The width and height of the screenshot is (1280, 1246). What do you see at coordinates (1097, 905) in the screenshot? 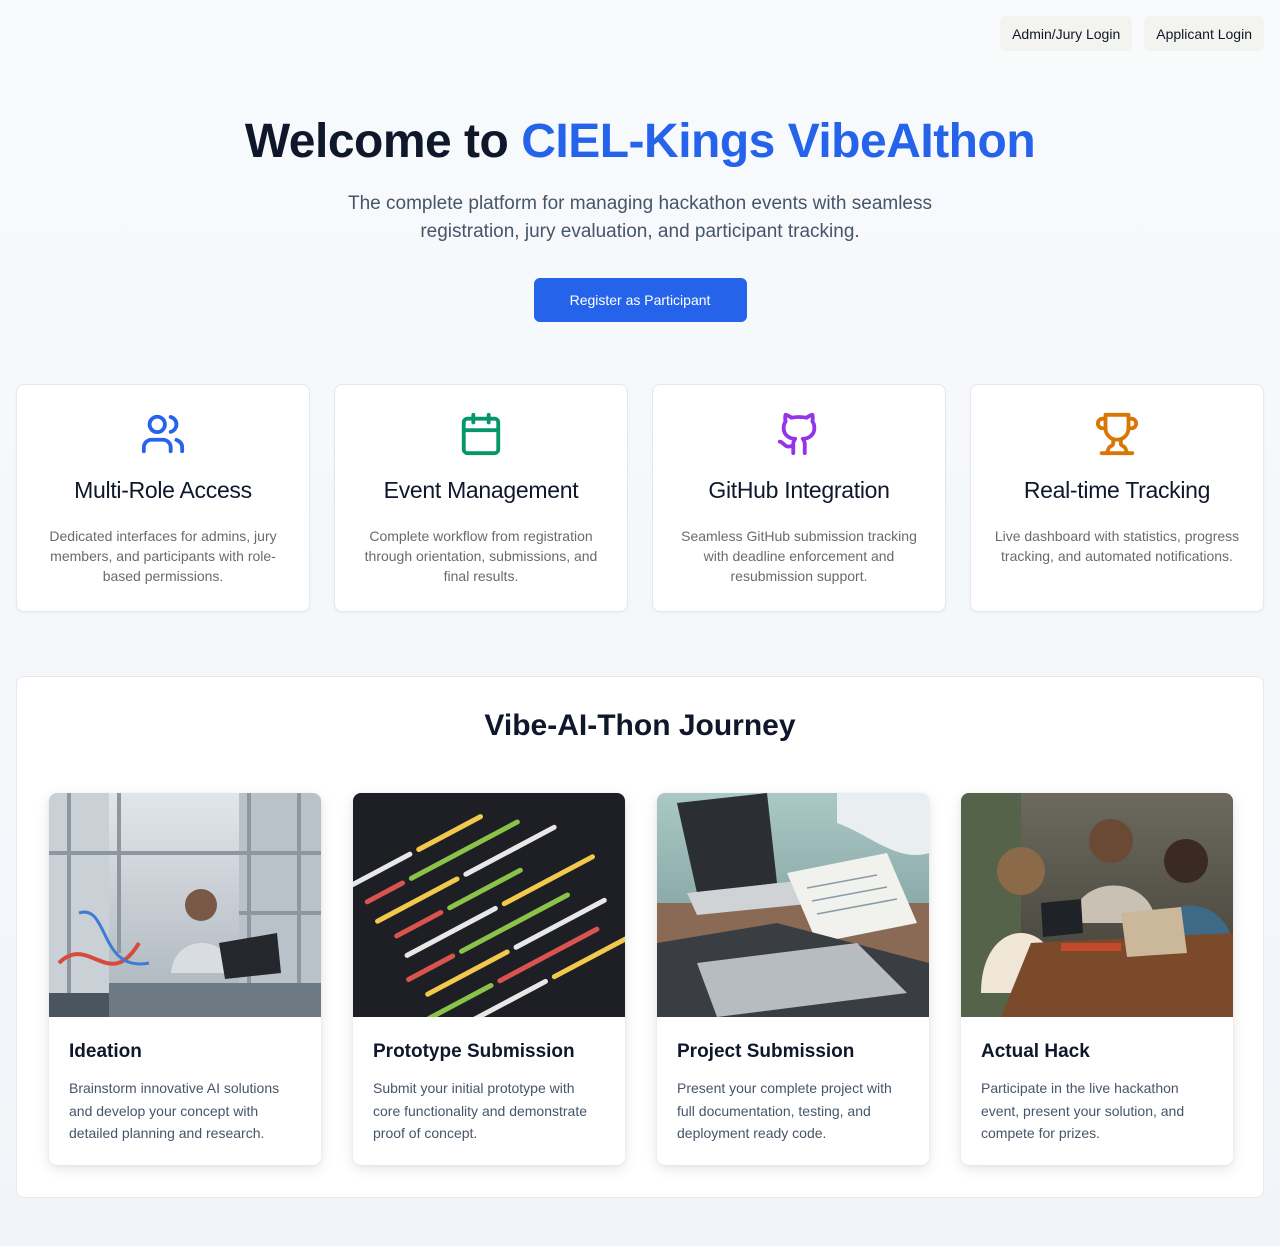
I see `team-at-cafe-photo` at bounding box center [1097, 905].